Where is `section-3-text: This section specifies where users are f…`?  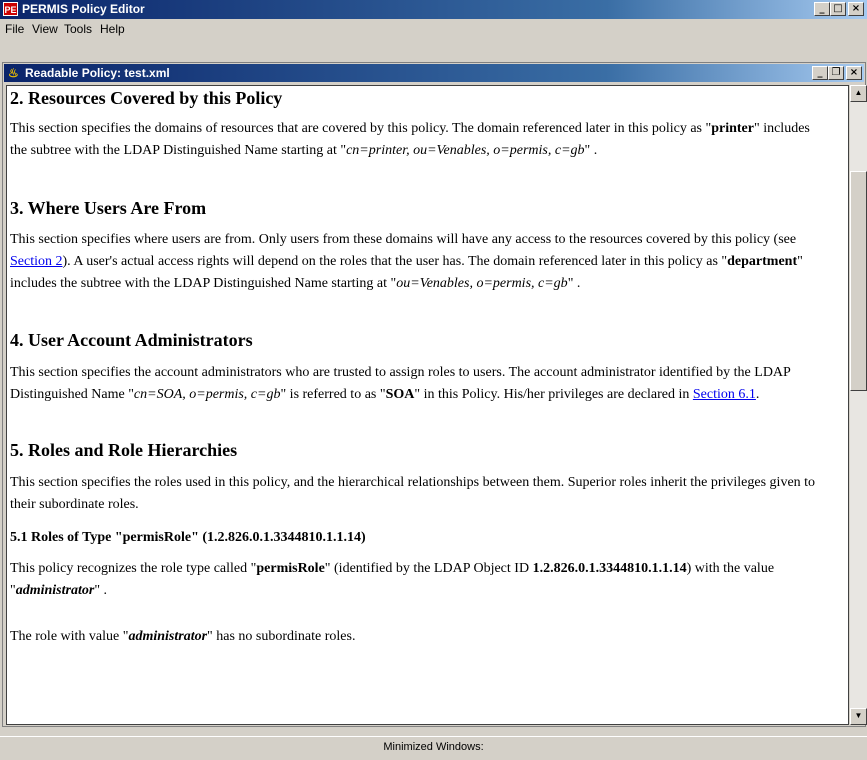
section-3-text: This section specifies where users are f… is located at coordinates (406, 261).